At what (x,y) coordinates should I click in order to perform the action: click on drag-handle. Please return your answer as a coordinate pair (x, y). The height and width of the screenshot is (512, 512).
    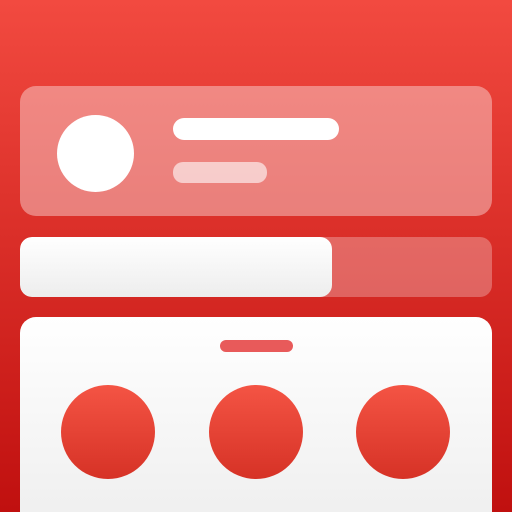
    Looking at the image, I should click on (256, 346).